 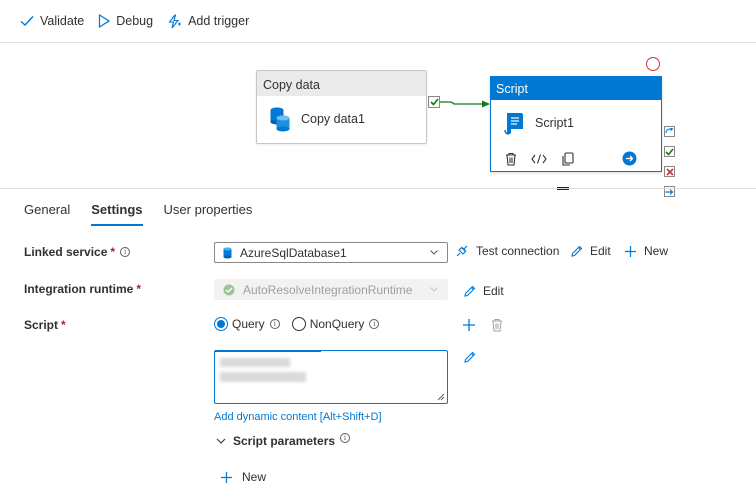 What do you see at coordinates (646, 251) in the screenshot?
I see `new-linked-service-button: New` at bounding box center [646, 251].